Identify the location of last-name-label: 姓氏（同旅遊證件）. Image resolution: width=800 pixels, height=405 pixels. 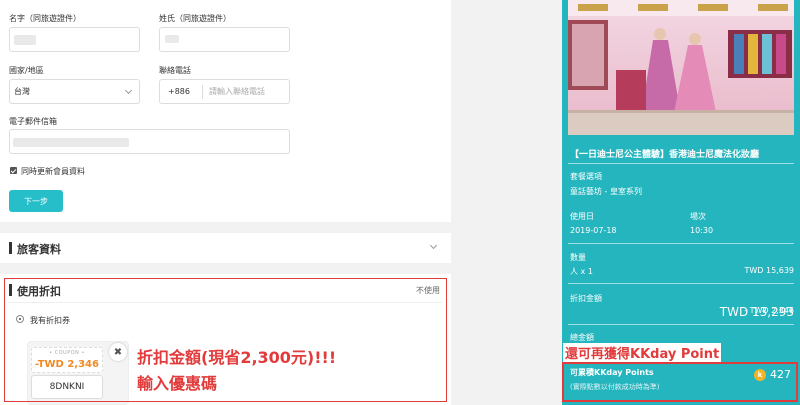
(195, 18).